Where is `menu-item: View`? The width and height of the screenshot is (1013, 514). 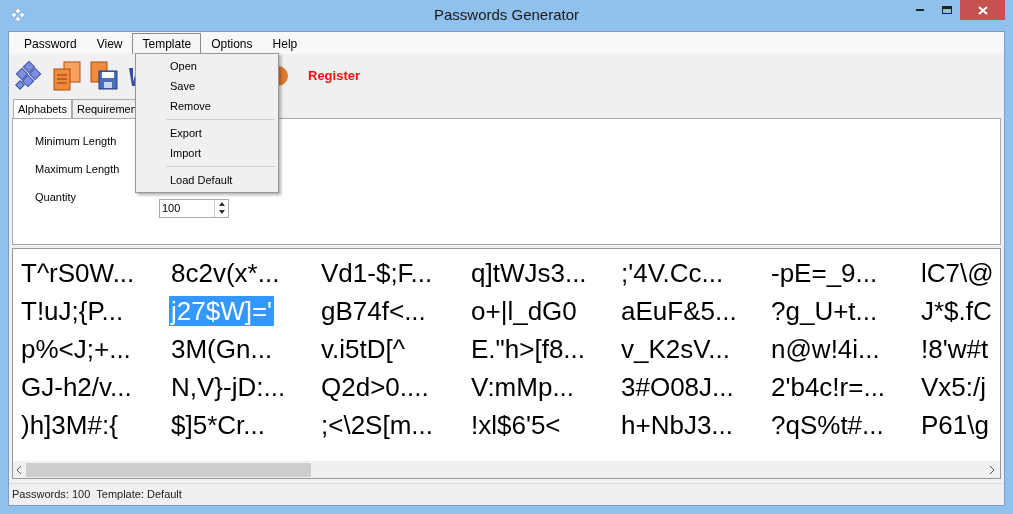 menu-item: View is located at coordinates (109, 43).